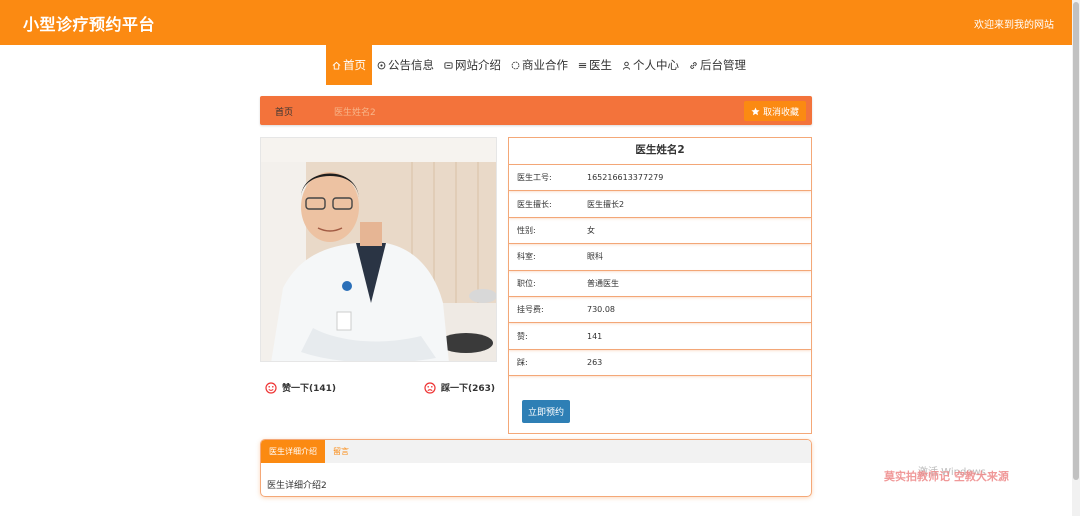  I want to click on info-value: 263, so click(595, 362).